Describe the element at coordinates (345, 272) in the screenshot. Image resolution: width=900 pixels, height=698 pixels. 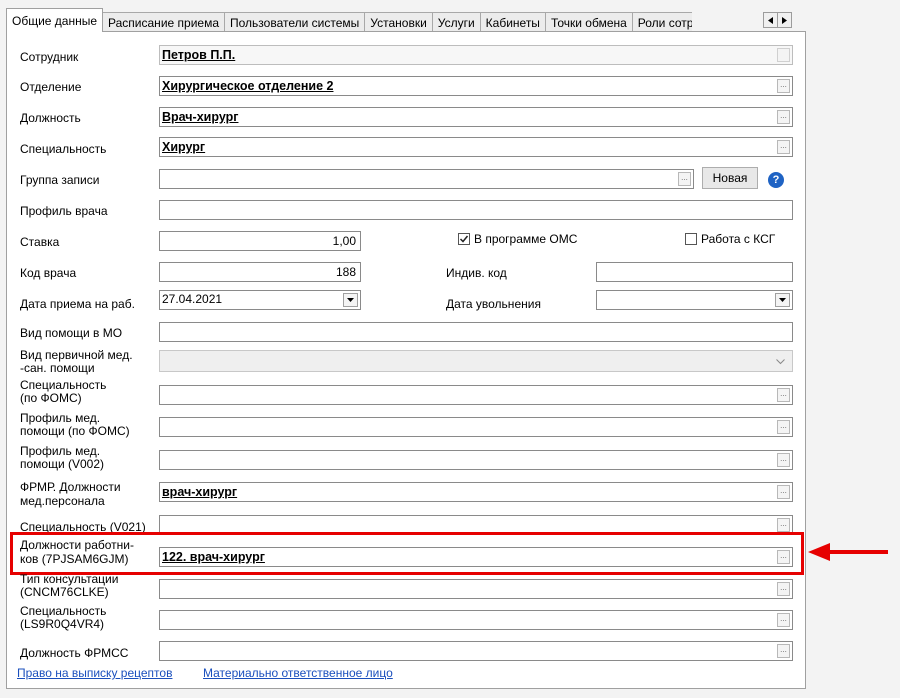
I see `doctor-code-value: 188` at that location.